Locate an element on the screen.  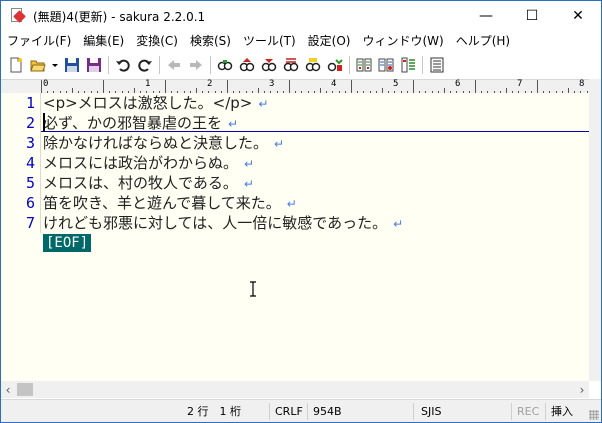
resize-grip is located at coordinates (594, 415).